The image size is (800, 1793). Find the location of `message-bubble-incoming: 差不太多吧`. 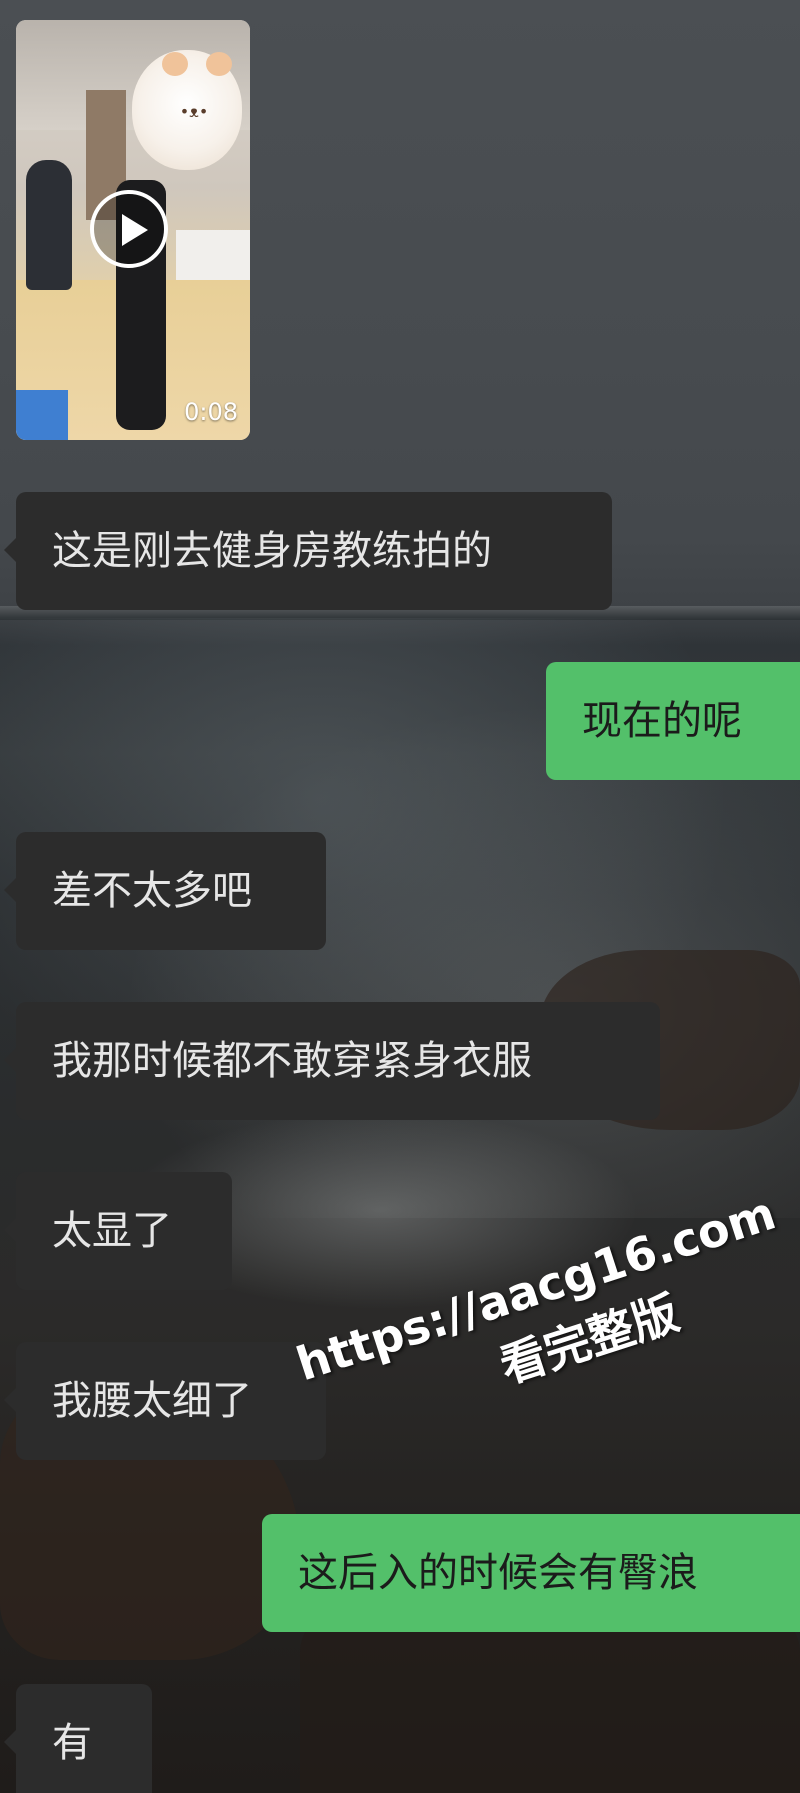

message-bubble-incoming: 差不太多吧 is located at coordinates (165, 891).